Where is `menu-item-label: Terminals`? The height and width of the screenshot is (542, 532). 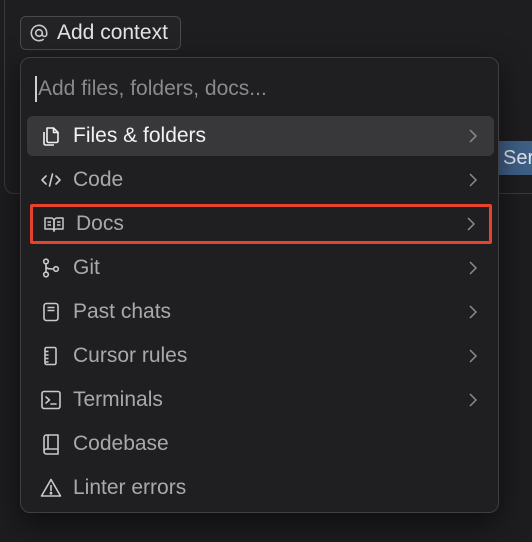
menu-item-label: Terminals is located at coordinates (118, 399).